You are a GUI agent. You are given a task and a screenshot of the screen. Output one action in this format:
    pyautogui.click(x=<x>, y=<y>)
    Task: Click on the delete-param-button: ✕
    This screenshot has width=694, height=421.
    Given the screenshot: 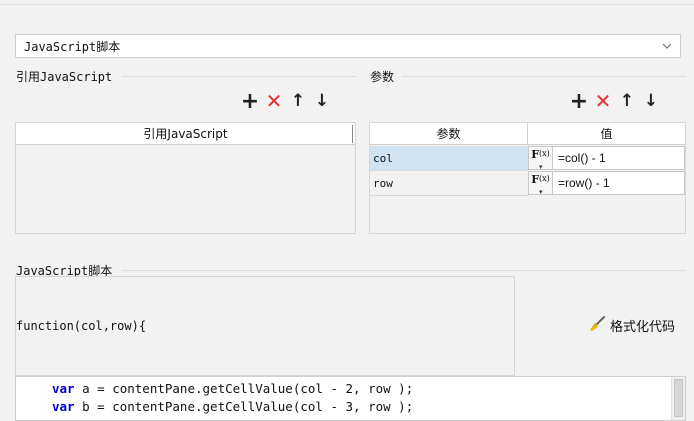 What is the action you would take?
    pyautogui.click(x=603, y=101)
    